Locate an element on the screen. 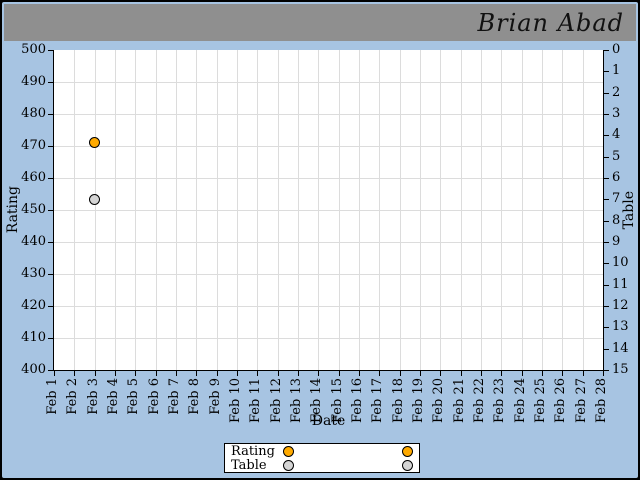 The height and width of the screenshot is (480, 640). chart-title: Brian Abad is located at coordinates (550, 22).